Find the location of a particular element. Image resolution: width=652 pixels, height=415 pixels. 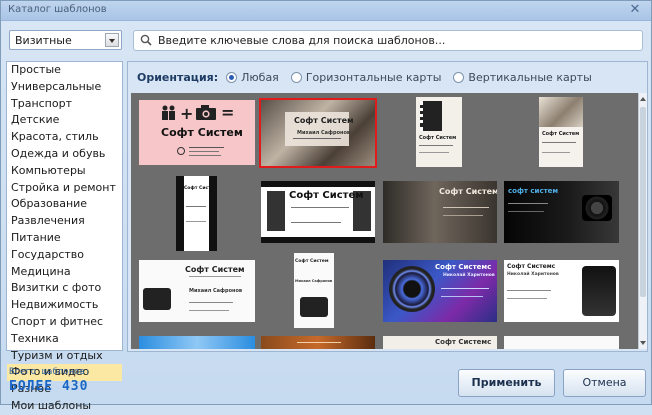

template-card: софт систем is located at coordinates (561, 212).